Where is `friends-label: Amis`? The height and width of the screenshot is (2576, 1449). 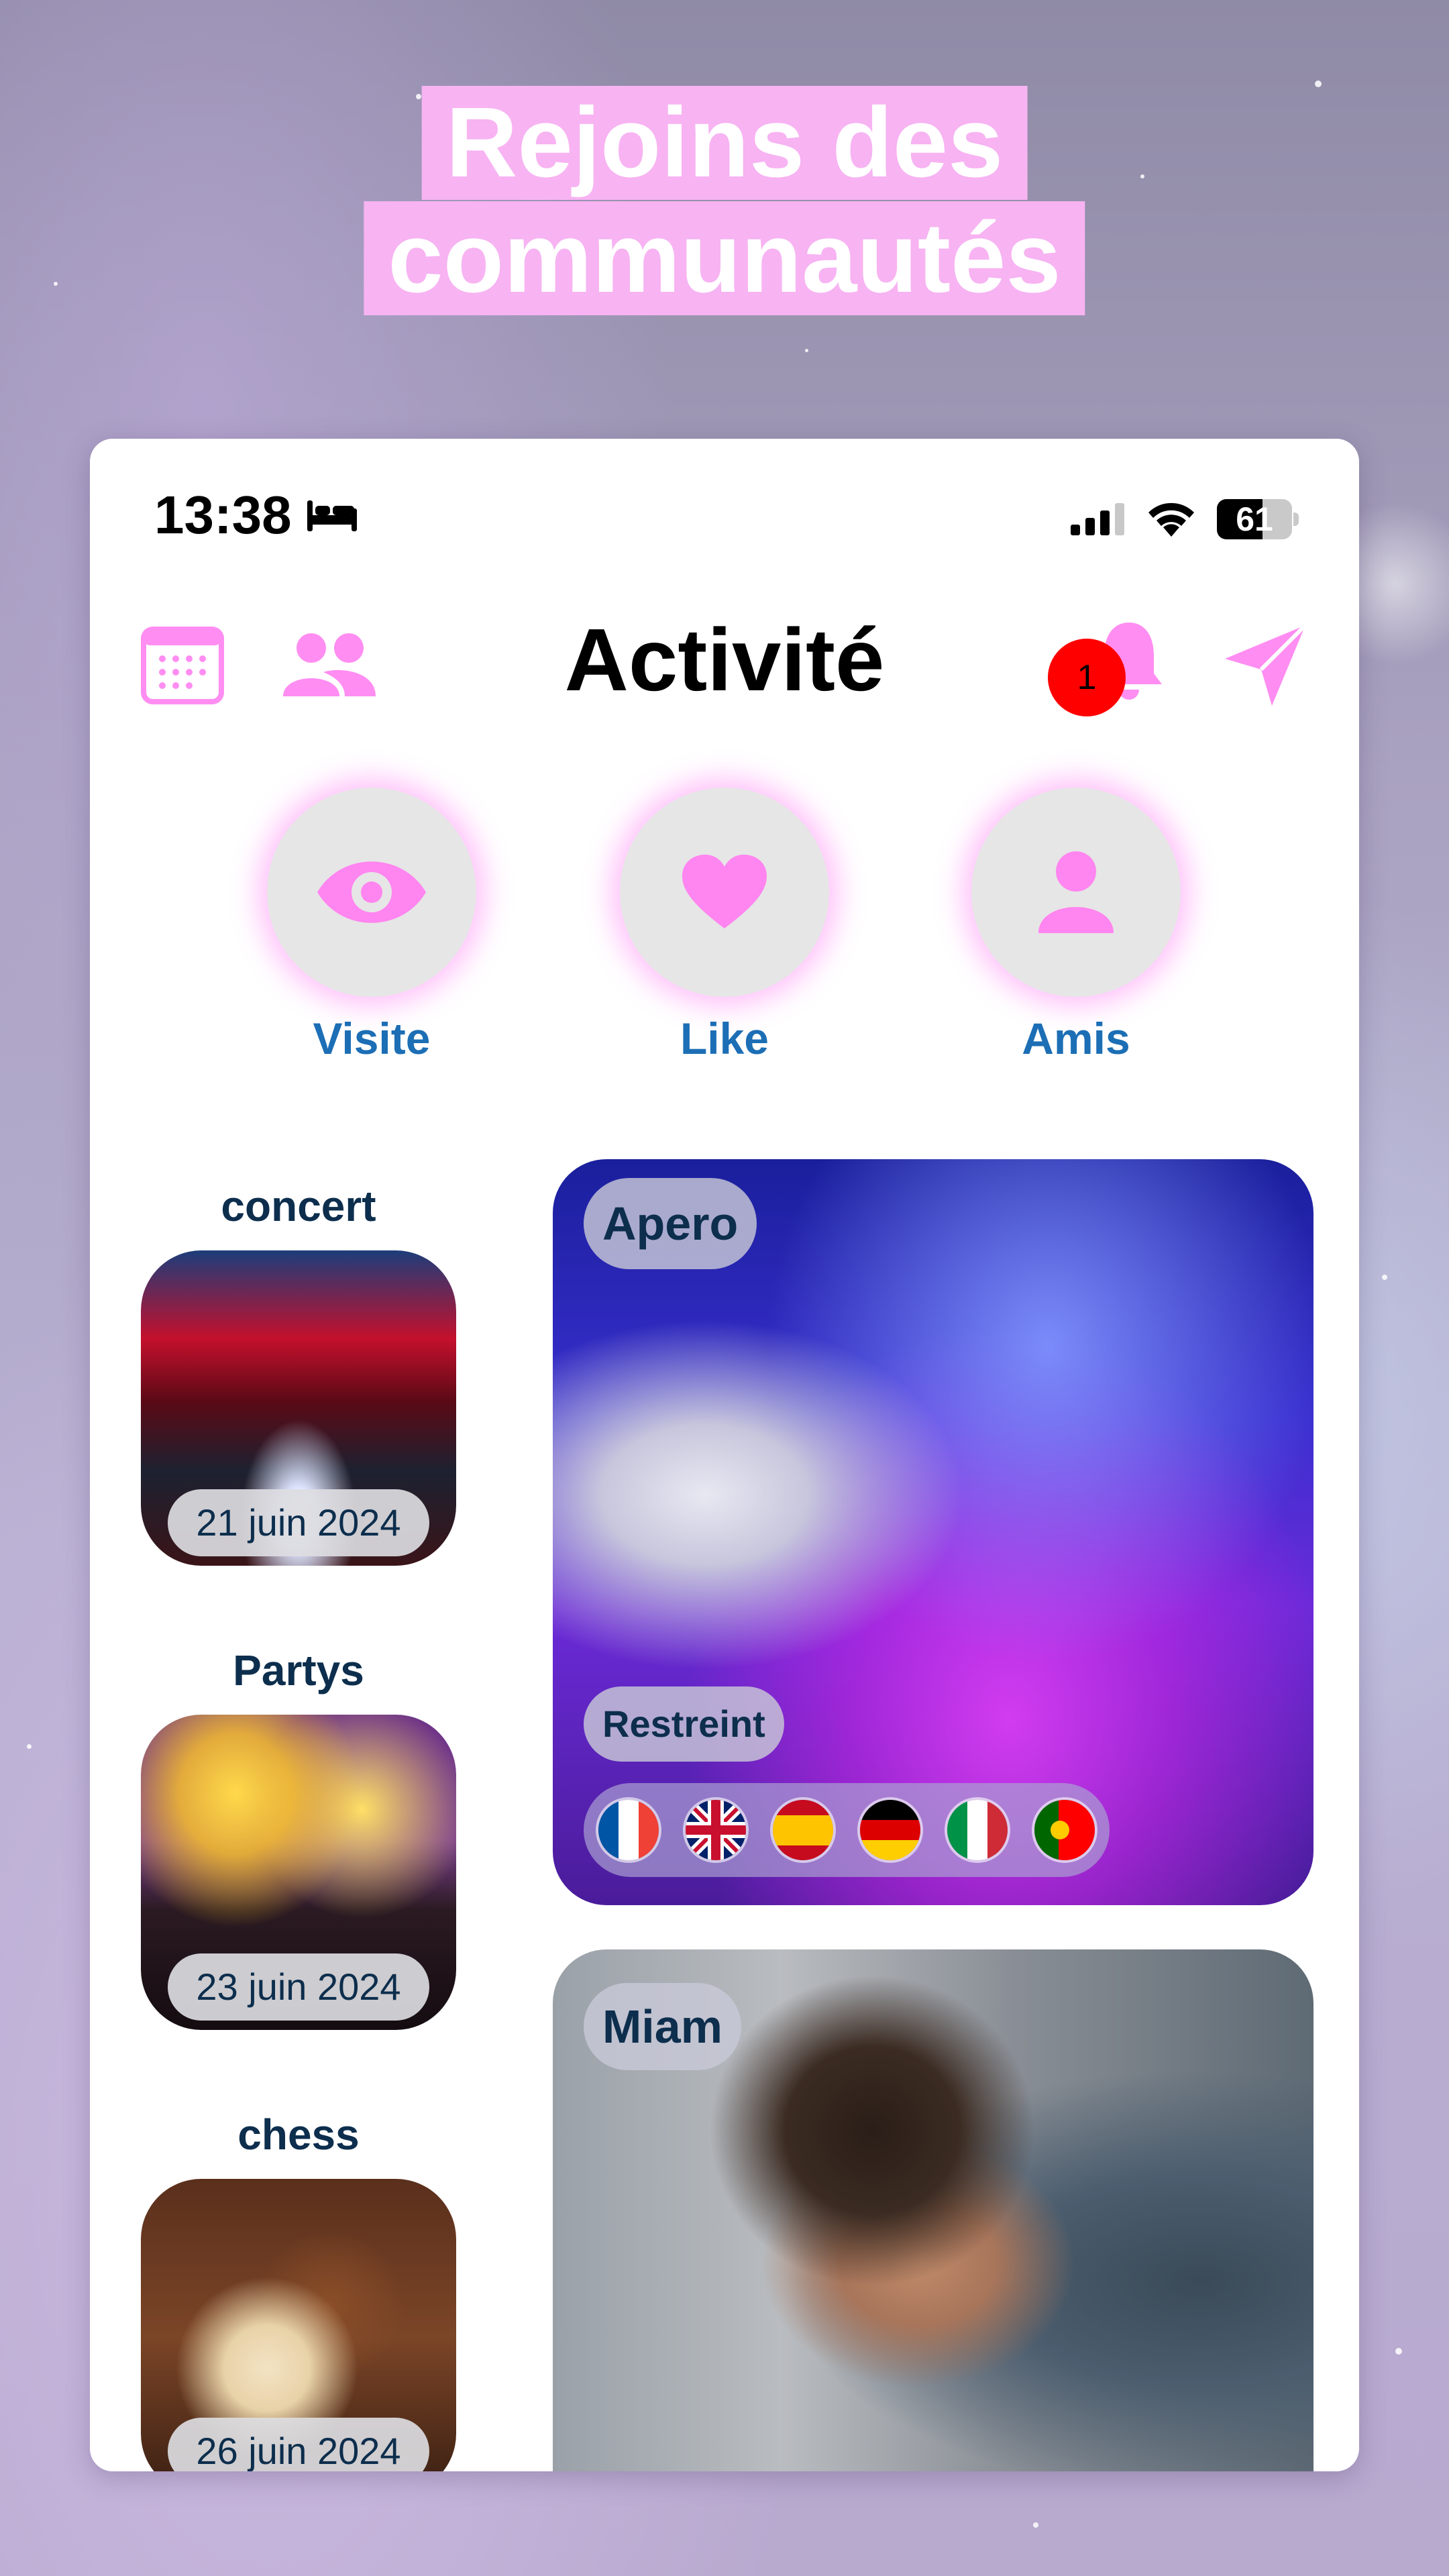 friends-label: Amis is located at coordinates (1076, 1038).